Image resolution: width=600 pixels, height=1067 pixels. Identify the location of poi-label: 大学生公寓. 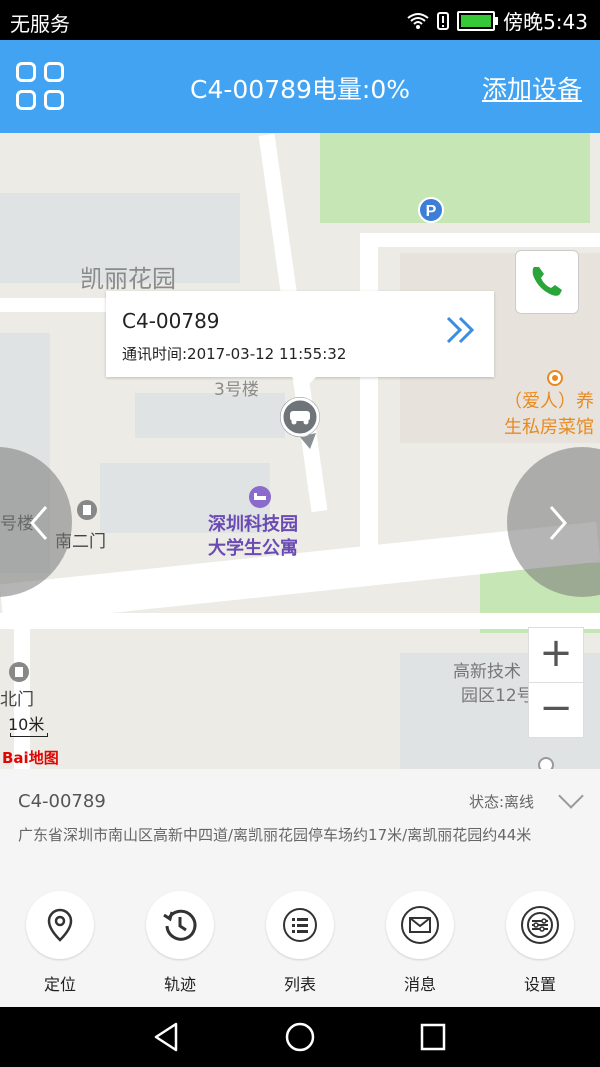
(253, 548).